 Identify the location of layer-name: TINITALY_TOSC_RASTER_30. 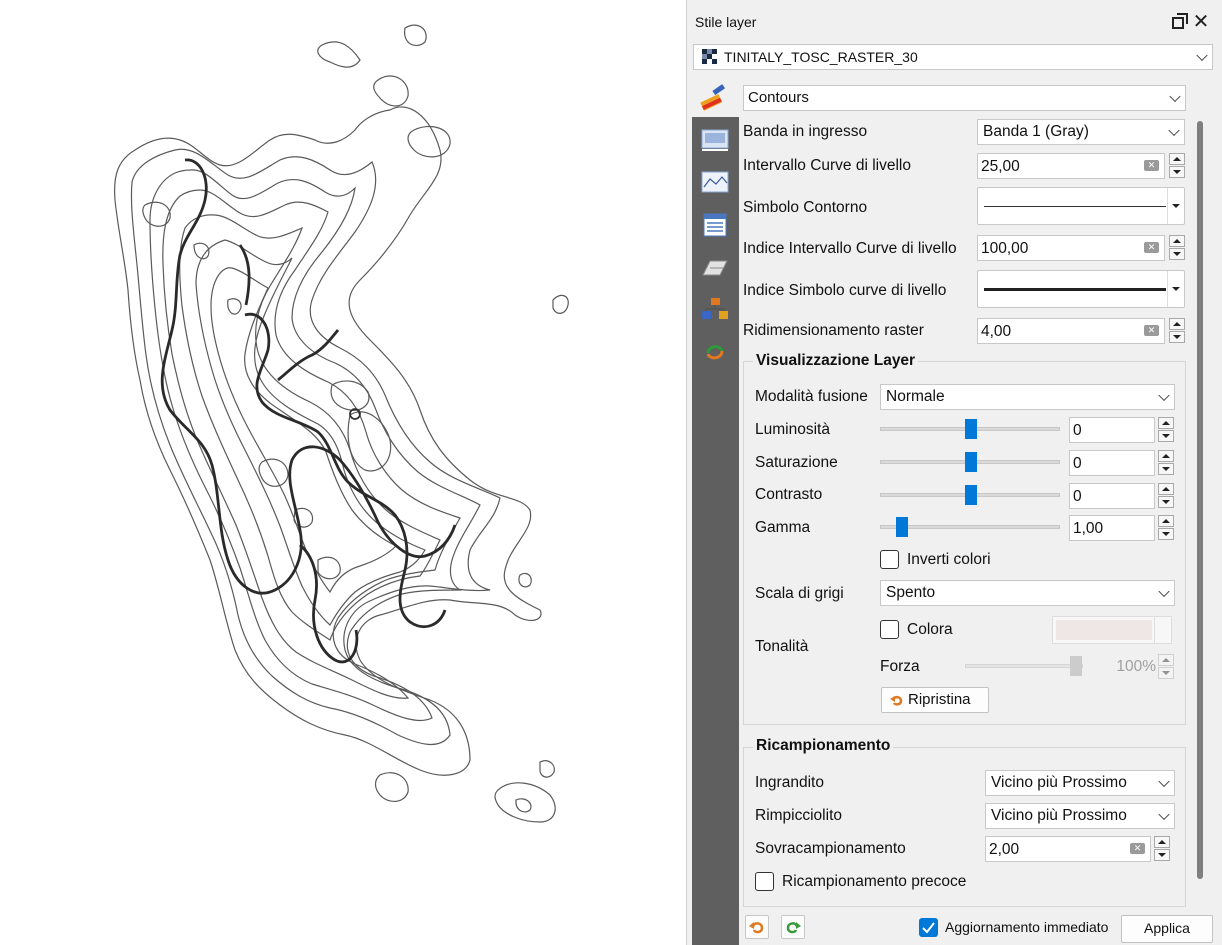
(821, 57).